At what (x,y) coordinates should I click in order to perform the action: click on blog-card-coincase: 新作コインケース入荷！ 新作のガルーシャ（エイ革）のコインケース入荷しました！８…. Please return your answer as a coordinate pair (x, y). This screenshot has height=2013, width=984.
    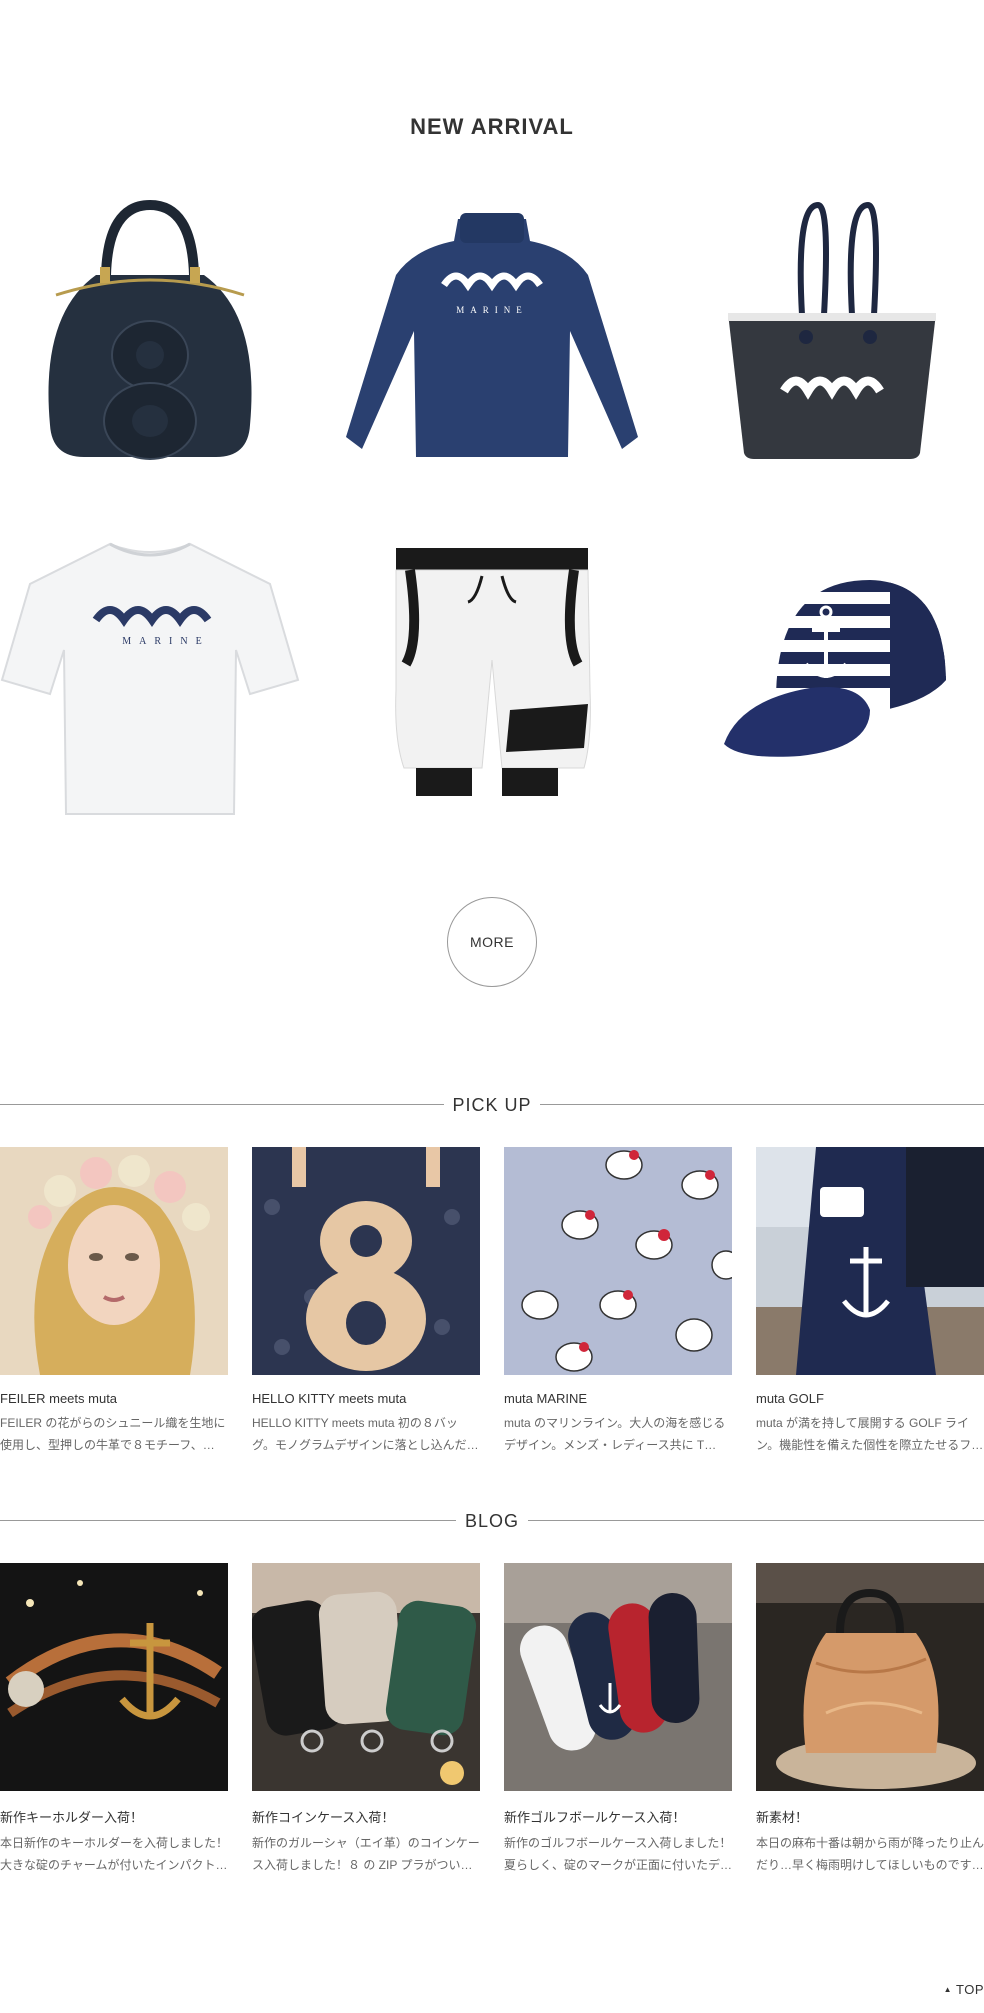
    Looking at the image, I should click on (366, 1719).